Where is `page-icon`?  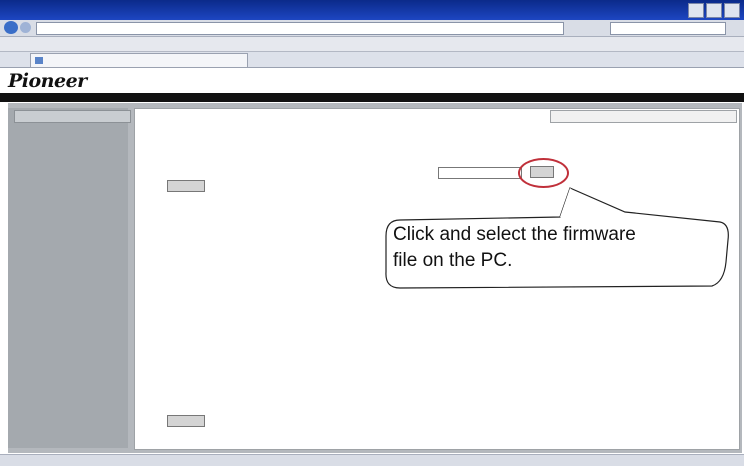
page-icon is located at coordinates (39, 60).